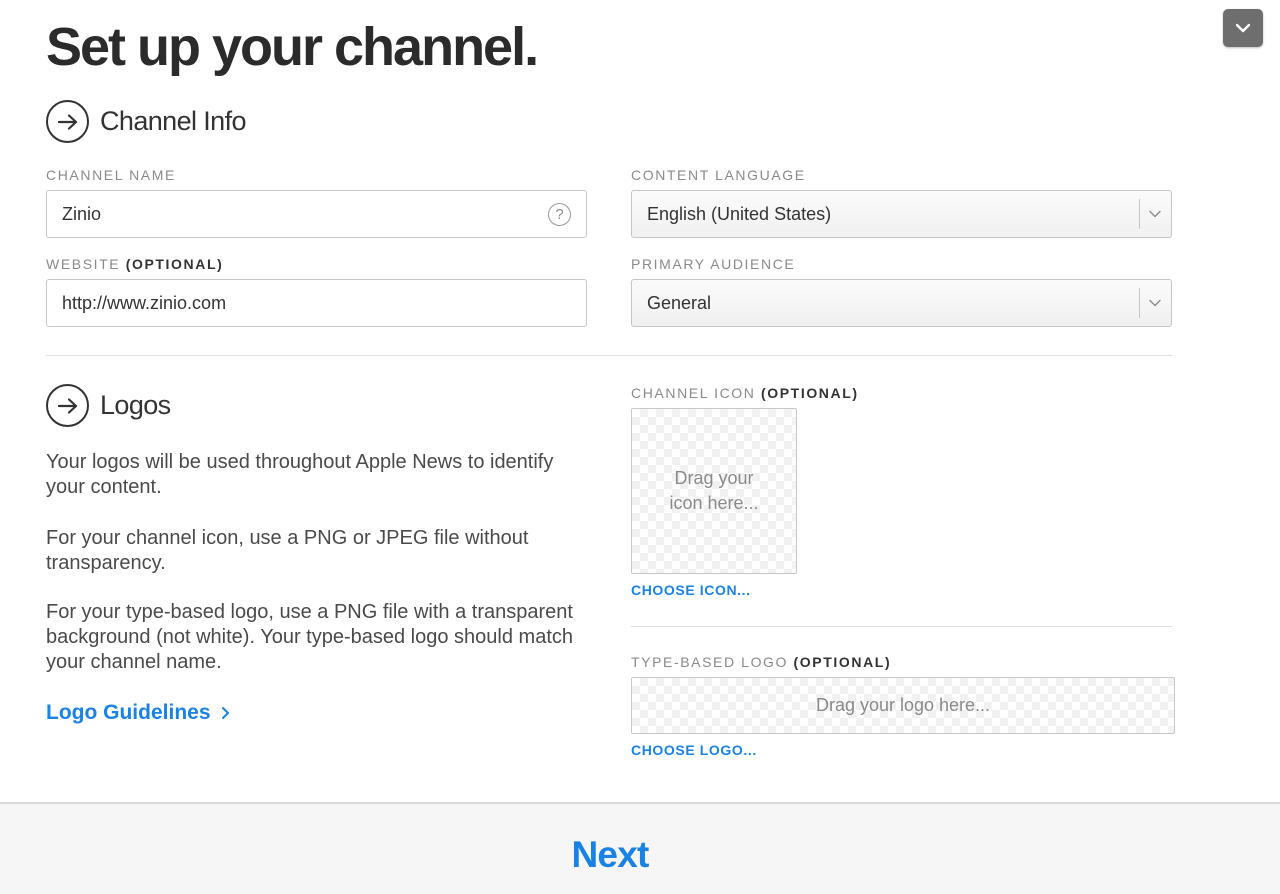  What do you see at coordinates (144, 302) in the screenshot?
I see `website-value: http://www.zinio.com` at bounding box center [144, 302].